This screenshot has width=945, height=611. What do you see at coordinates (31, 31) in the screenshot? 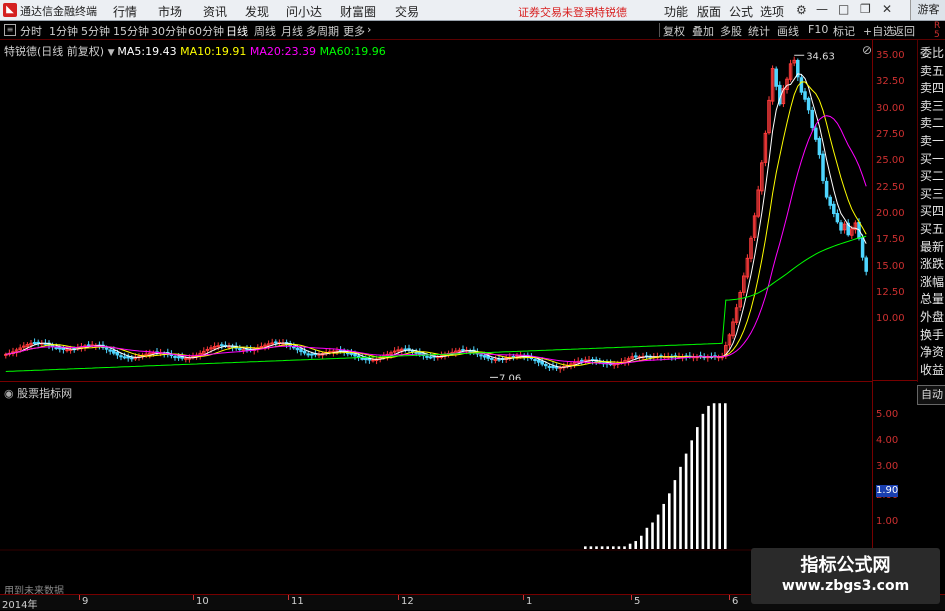
I see `period-intraday: 分时` at bounding box center [31, 31].